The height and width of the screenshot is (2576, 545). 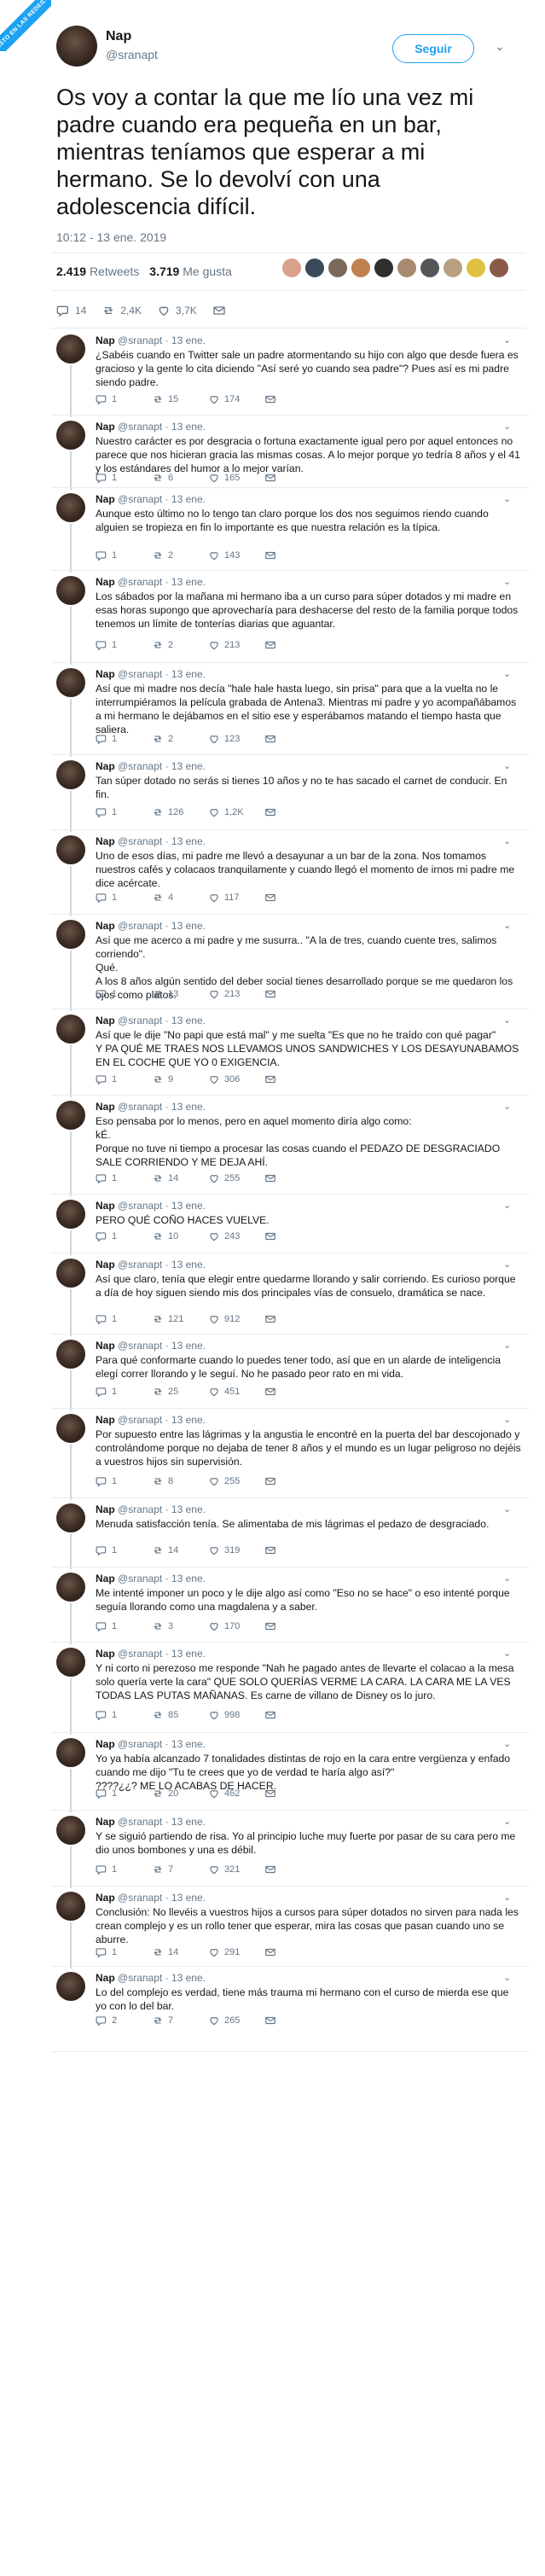 What do you see at coordinates (236, 399) in the screenshot?
I see `like-button: 174` at bounding box center [236, 399].